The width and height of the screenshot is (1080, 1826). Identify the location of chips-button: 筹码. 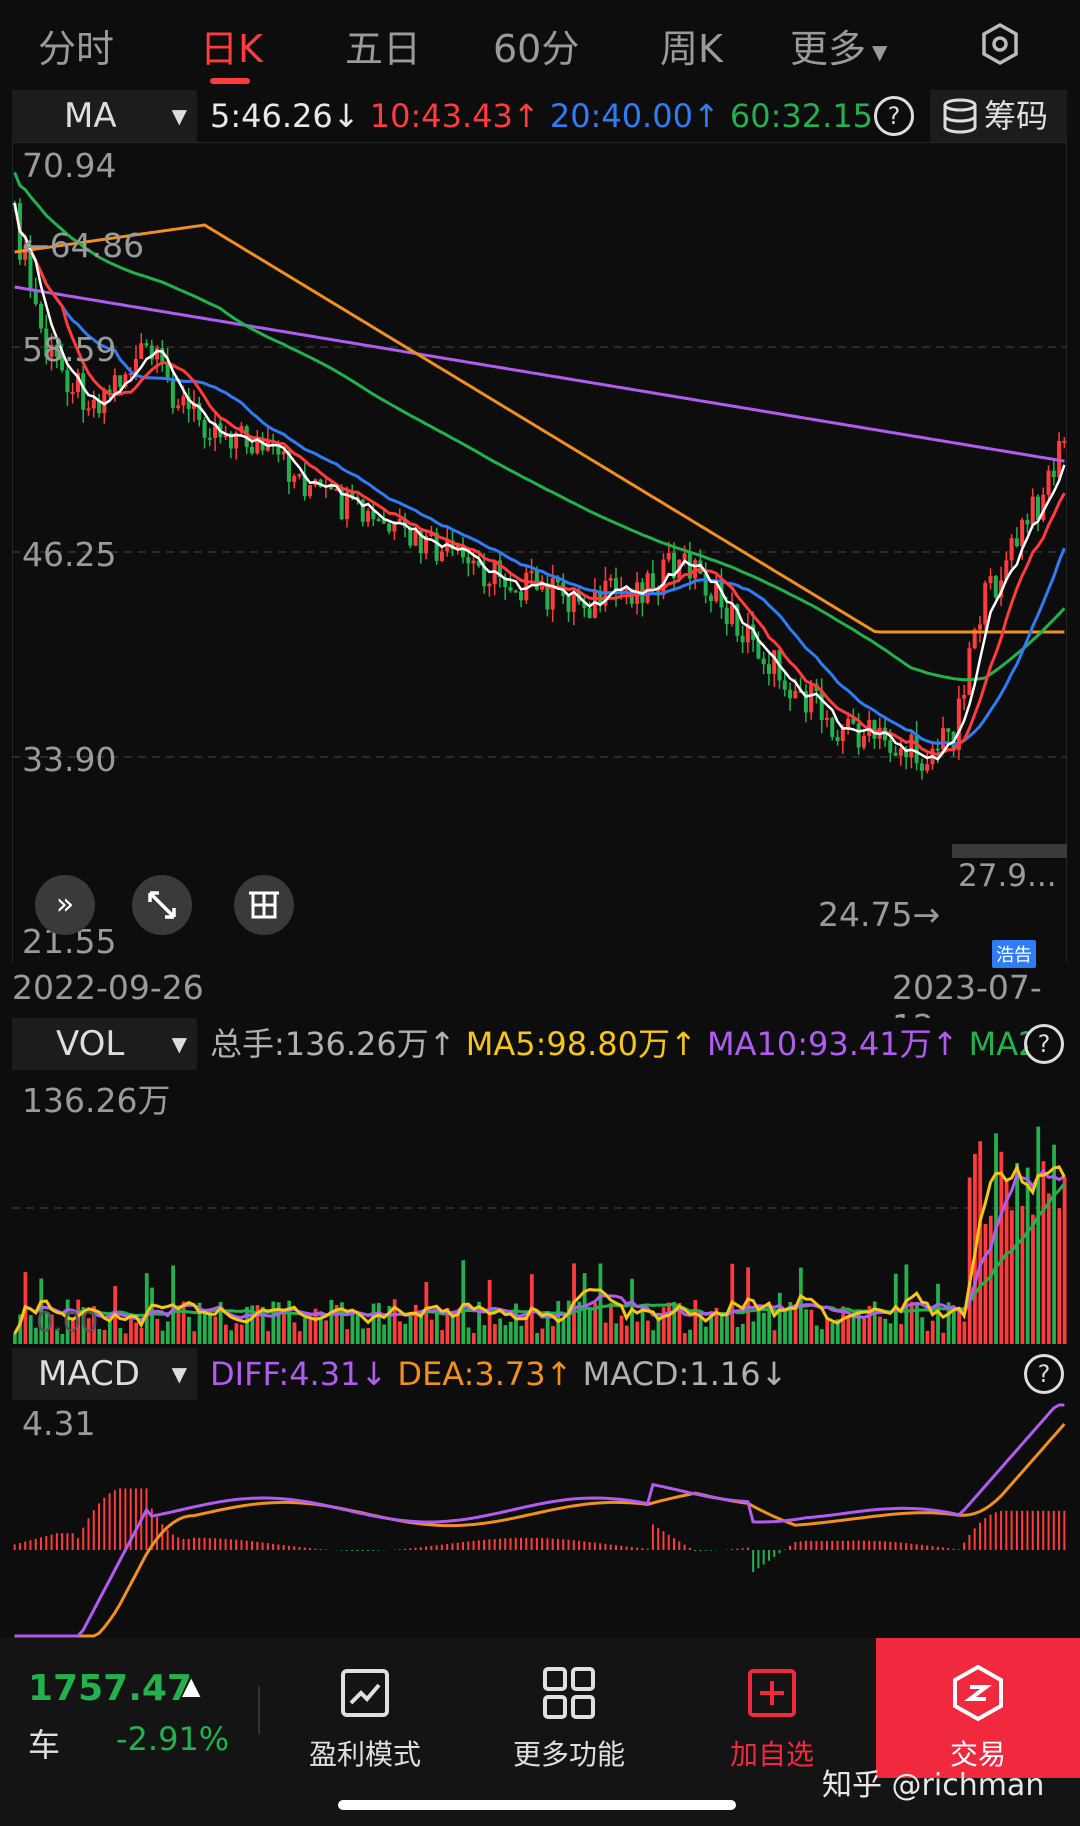
(998, 116).